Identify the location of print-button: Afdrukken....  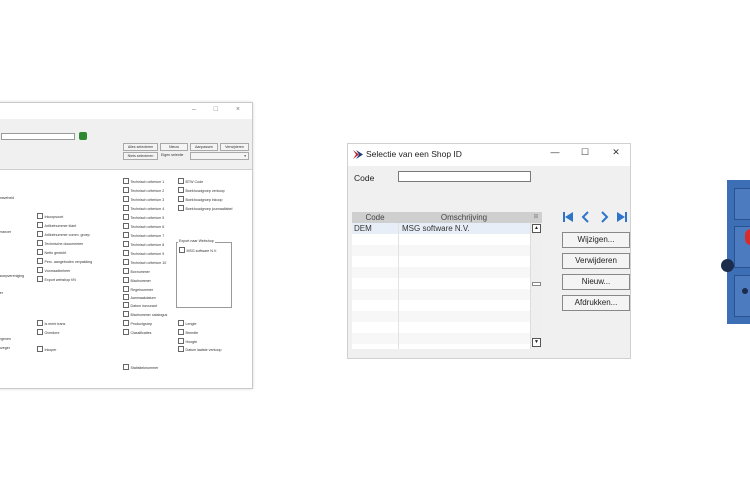
(596, 303).